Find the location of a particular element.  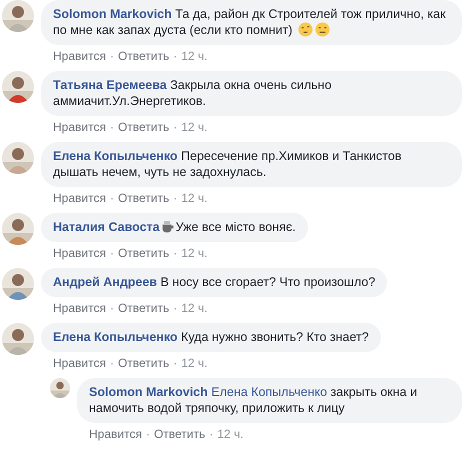

comment-text: Татьяна Еремеева Закрыла окна очень сильно аммиачит.Ул.Энергетиков. is located at coordinates (193, 93).